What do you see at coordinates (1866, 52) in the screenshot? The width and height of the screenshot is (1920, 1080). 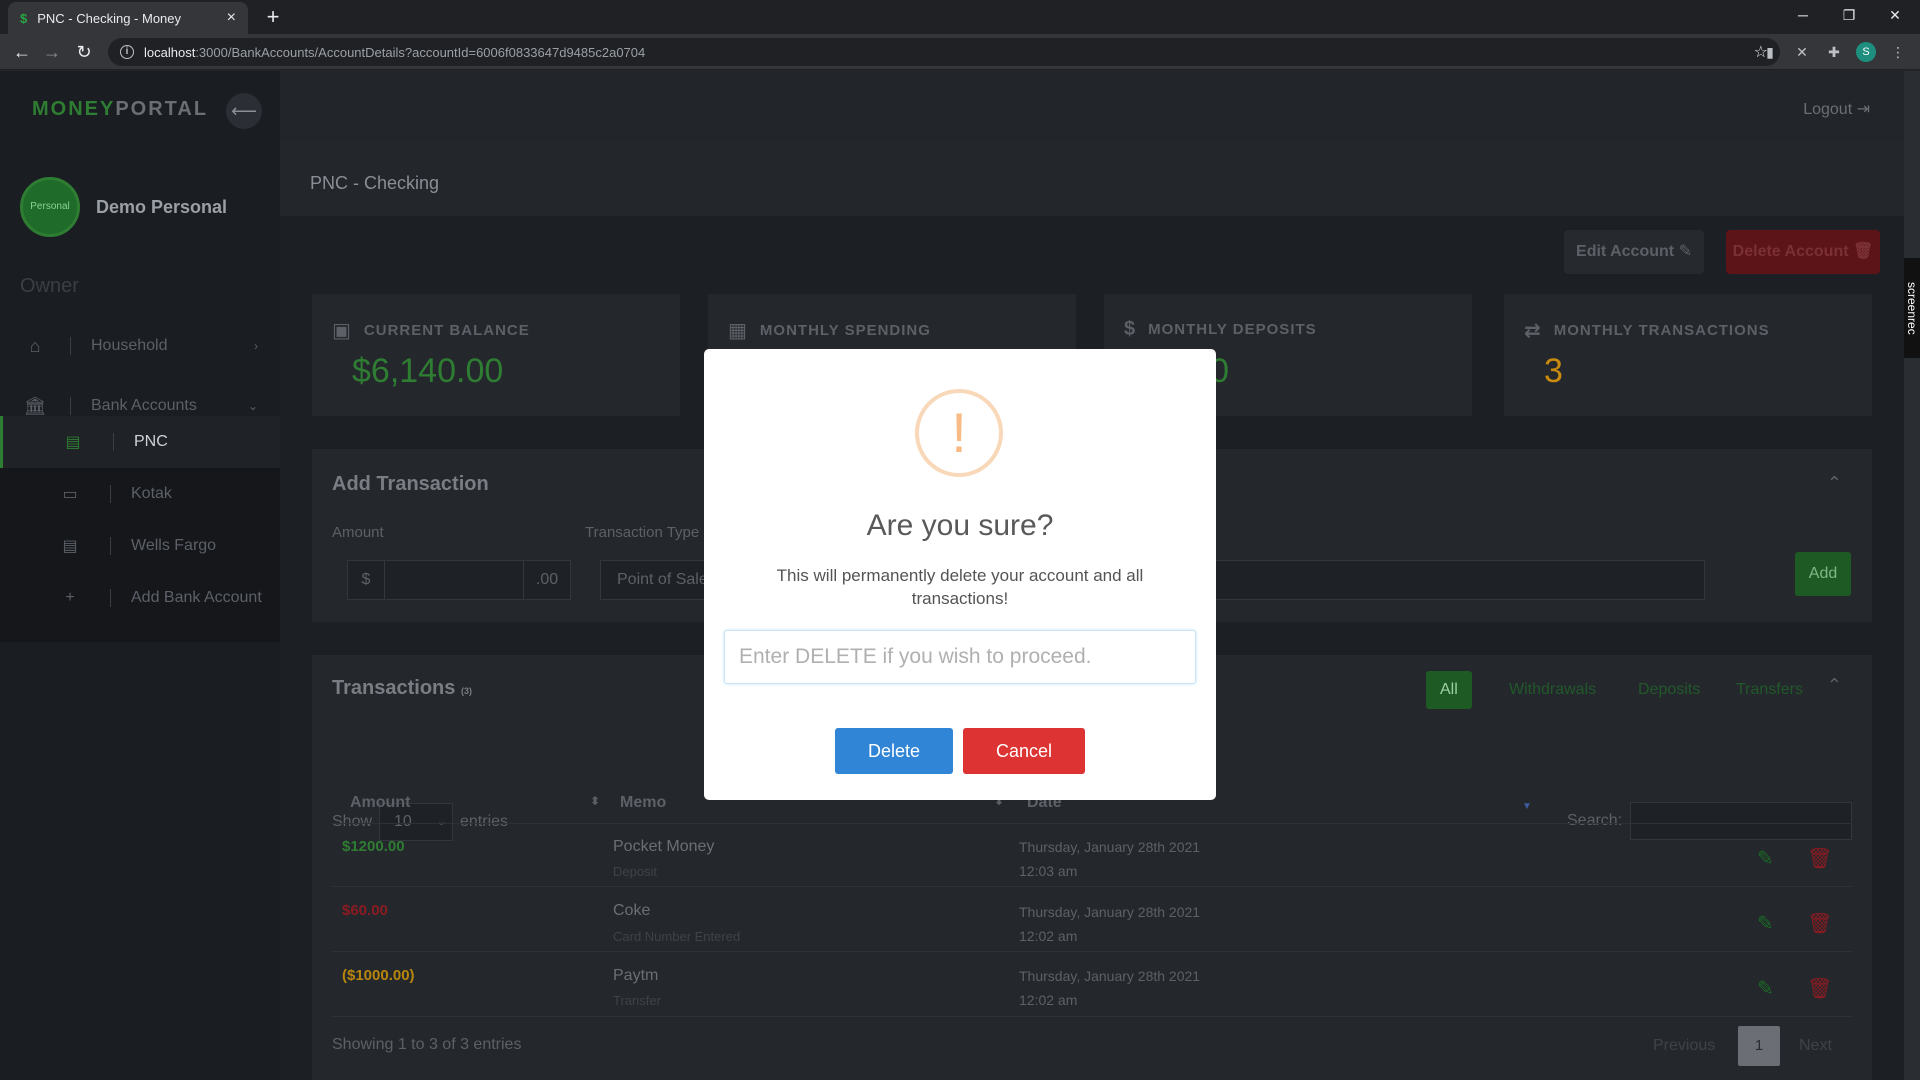 I see `profile-avatar: S` at bounding box center [1866, 52].